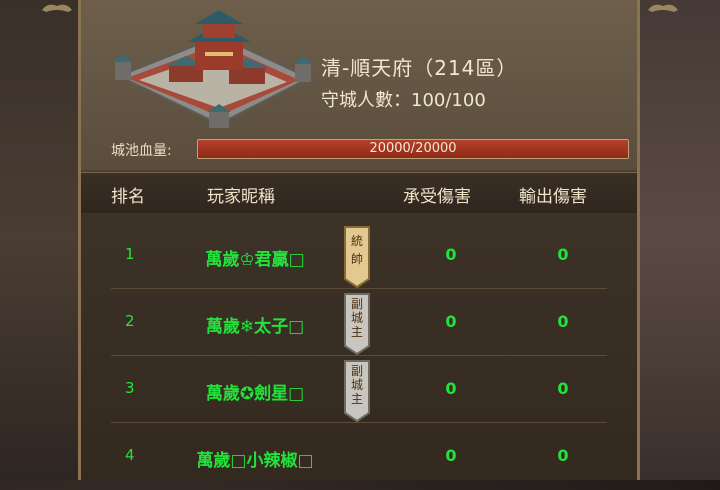  Describe the element at coordinates (130, 455) in the screenshot. I see `row-rank: 4` at that location.